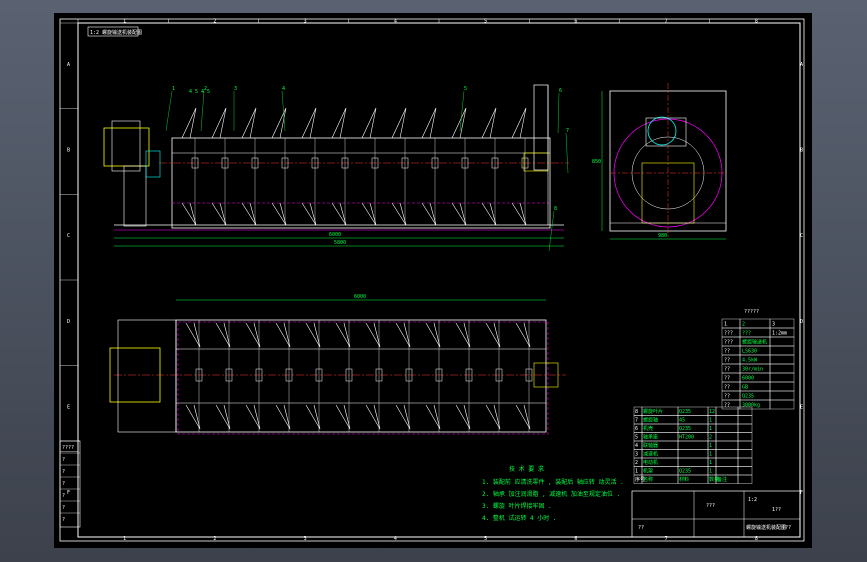 The width and height of the screenshot is (867, 562). I want to click on spec-cell-text: 6000, so click(748, 379).